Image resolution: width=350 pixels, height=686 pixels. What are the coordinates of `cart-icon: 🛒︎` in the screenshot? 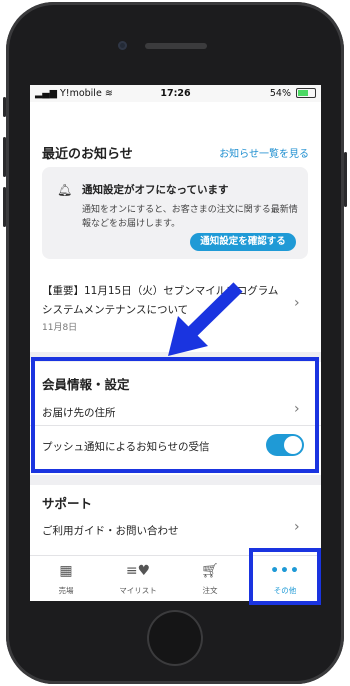 It's located at (210, 571).